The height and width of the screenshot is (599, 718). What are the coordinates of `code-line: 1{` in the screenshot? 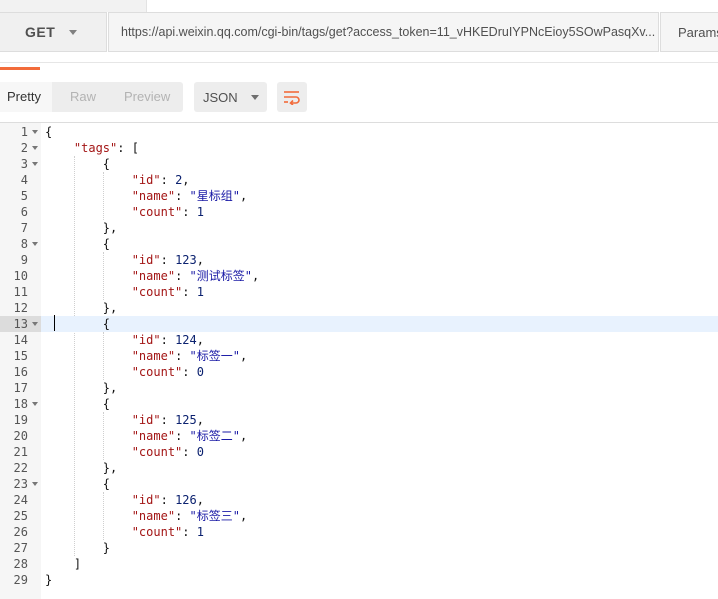 It's located at (359, 132).